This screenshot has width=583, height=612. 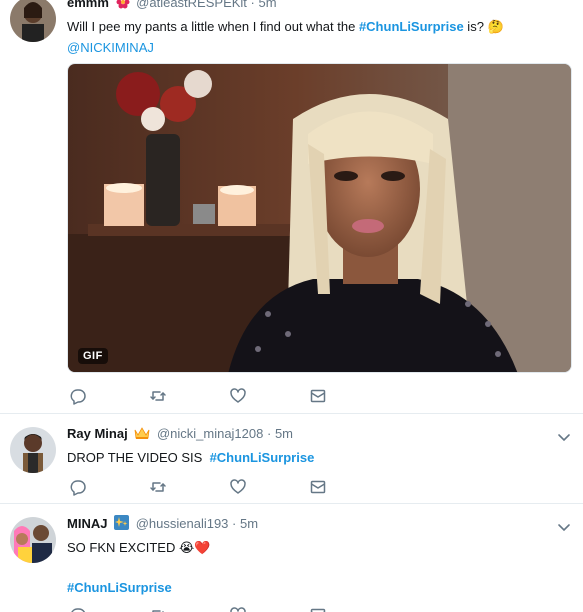 What do you see at coordinates (320, 457) in the screenshot?
I see `tweet-text: DROP THE VIDEO SIS #ChunLiSurprise` at bounding box center [320, 457].